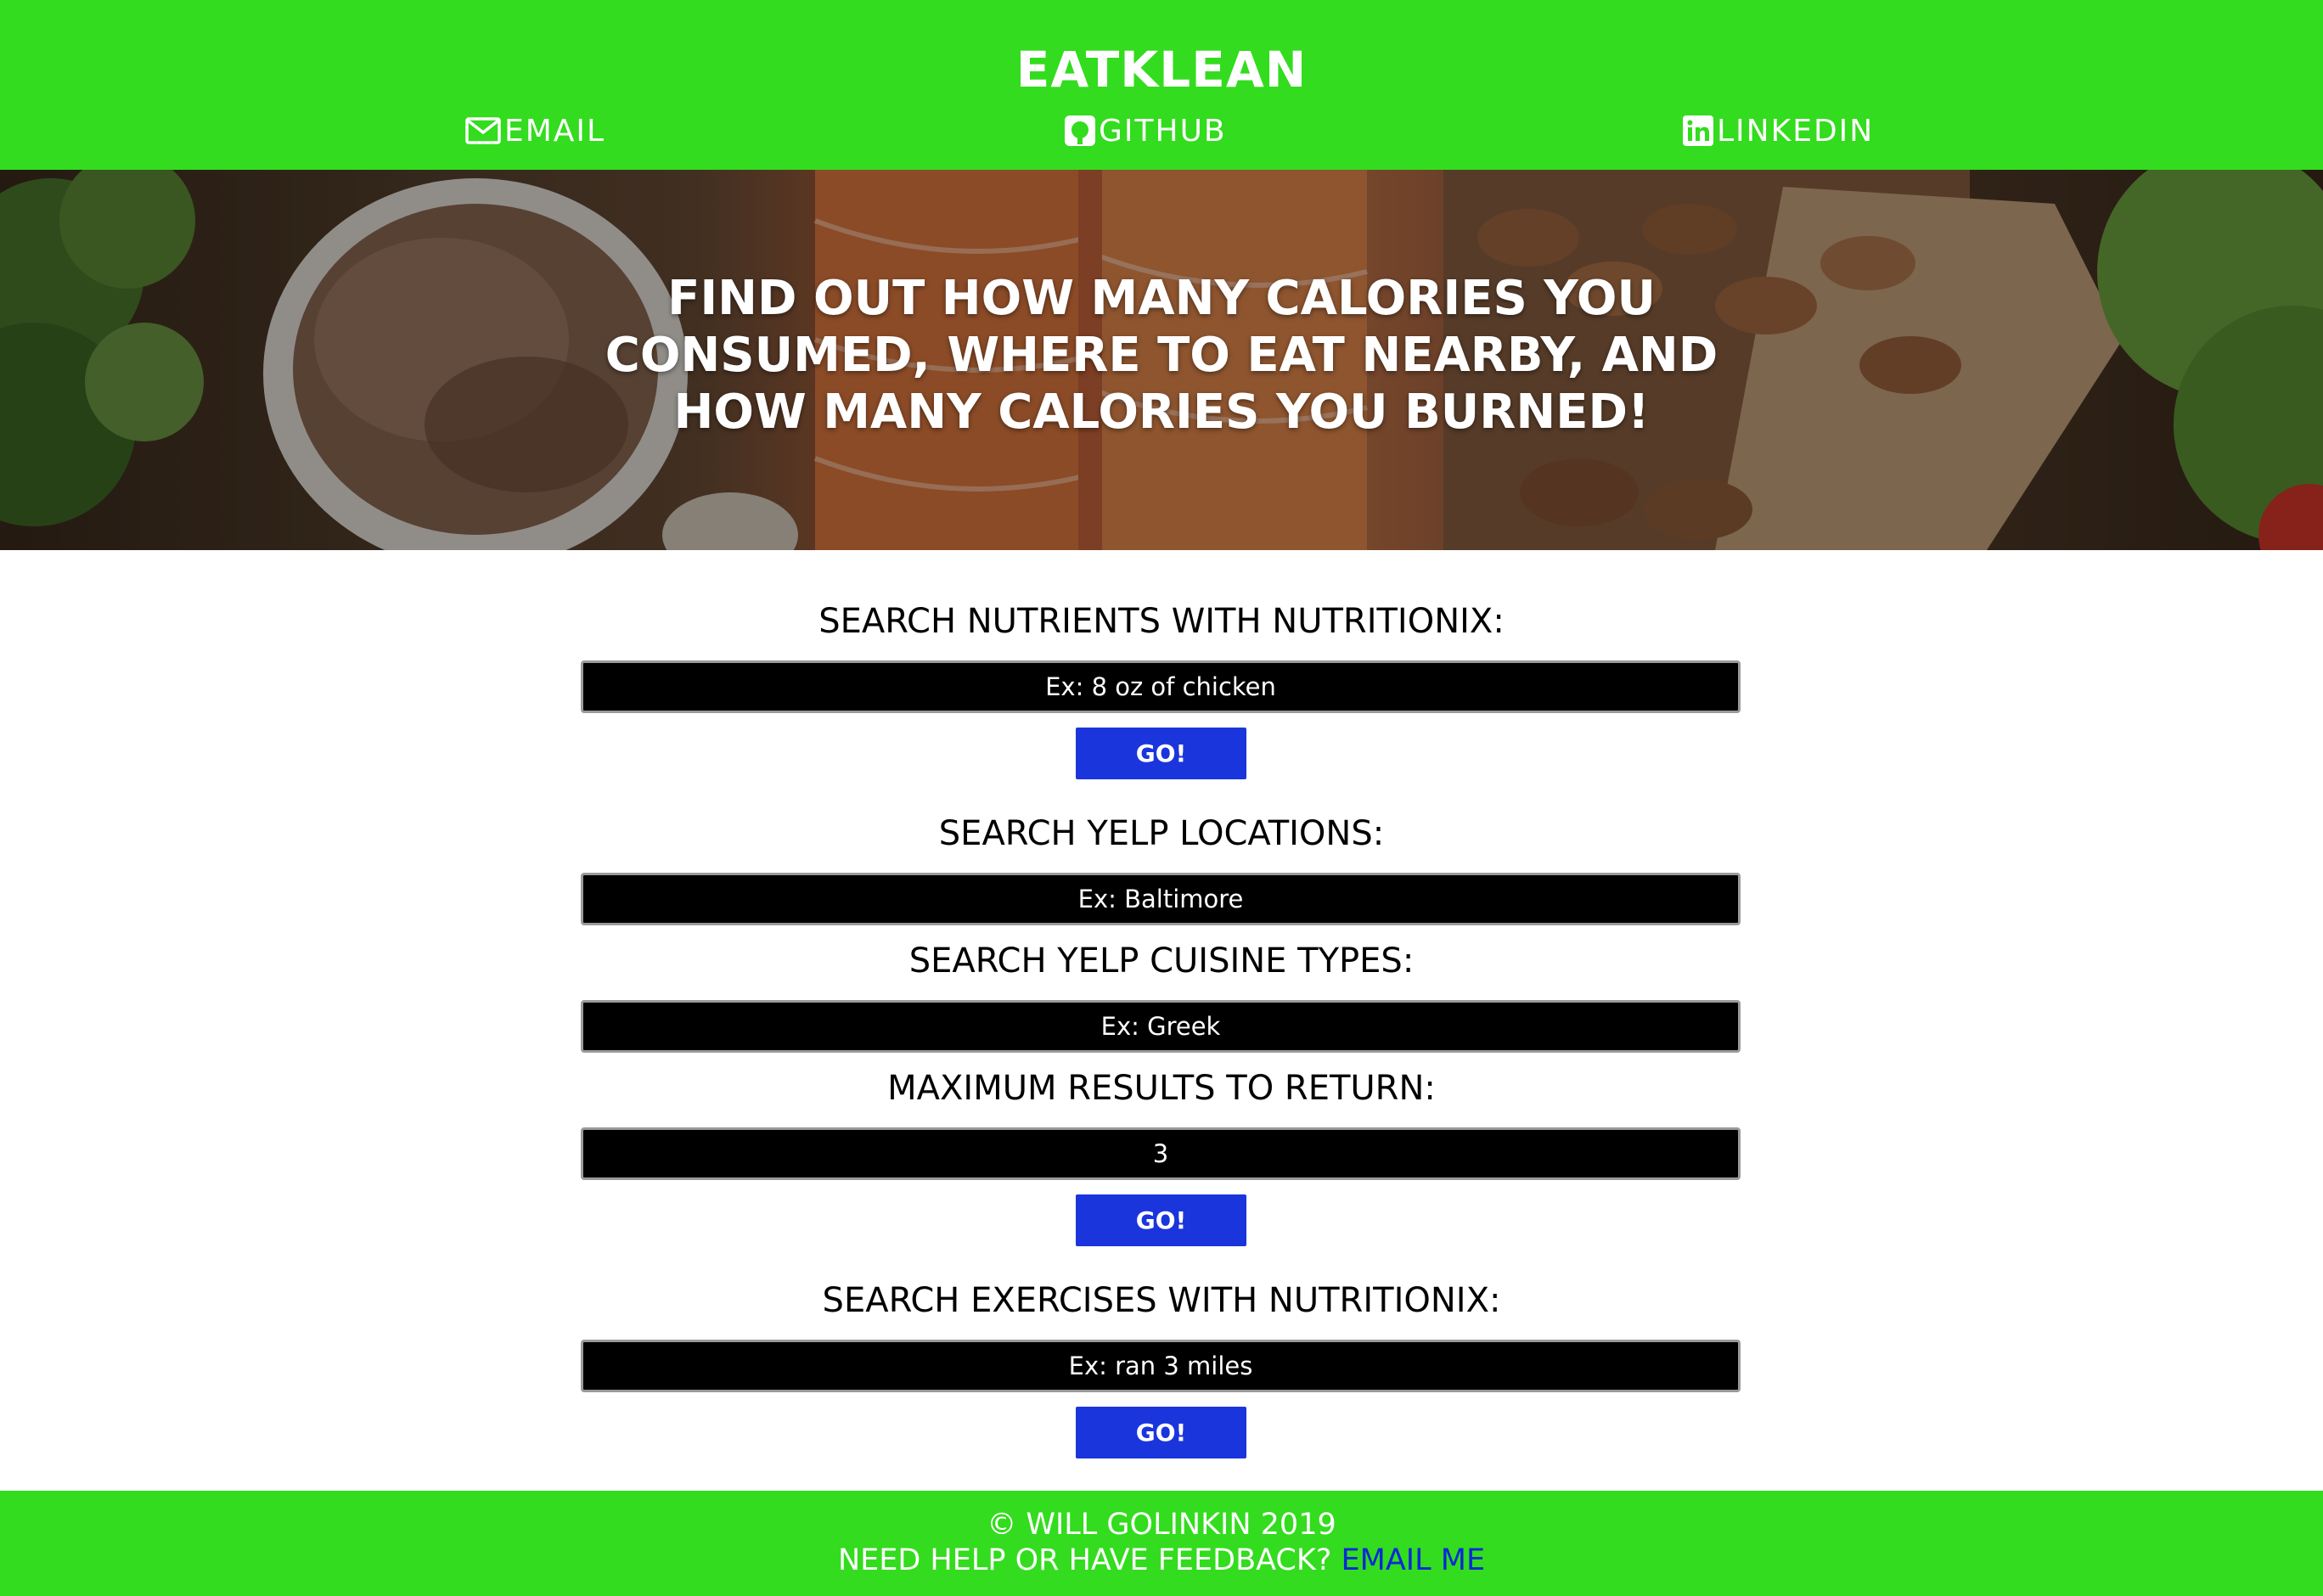 The image size is (2323, 1596). I want to click on nutrients-search-input, so click(1161, 686).